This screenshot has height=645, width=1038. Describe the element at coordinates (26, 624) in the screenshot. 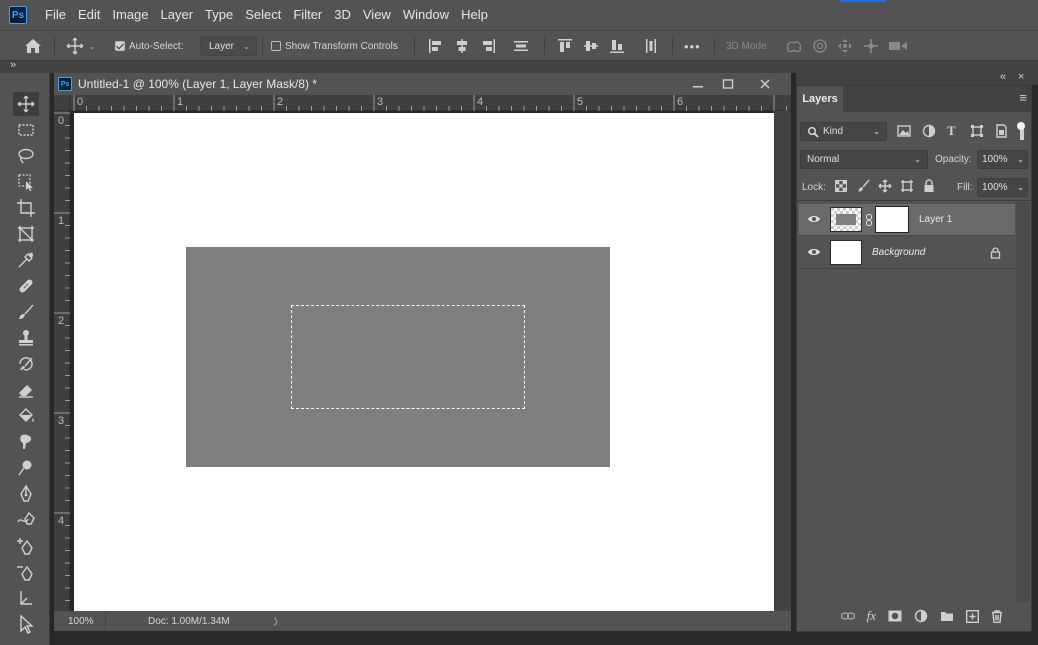

I see `path-selection-tool` at that location.